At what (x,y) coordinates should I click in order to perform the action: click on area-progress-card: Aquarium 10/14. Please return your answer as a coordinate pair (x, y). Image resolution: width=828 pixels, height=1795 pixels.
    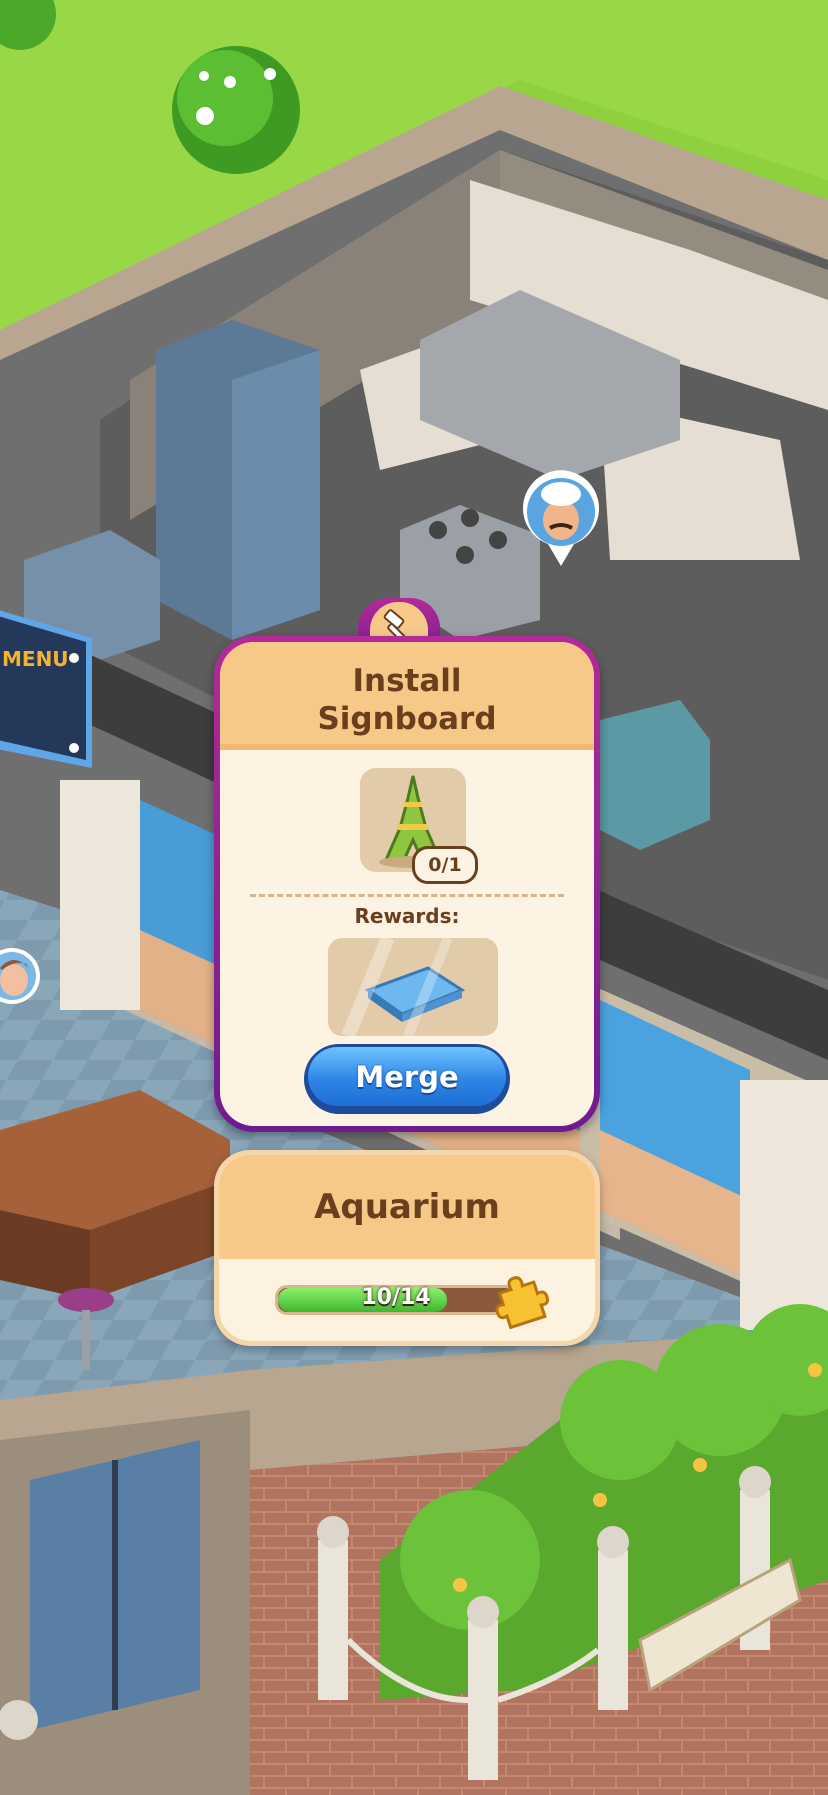
    Looking at the image, I should click on (407, 1248).